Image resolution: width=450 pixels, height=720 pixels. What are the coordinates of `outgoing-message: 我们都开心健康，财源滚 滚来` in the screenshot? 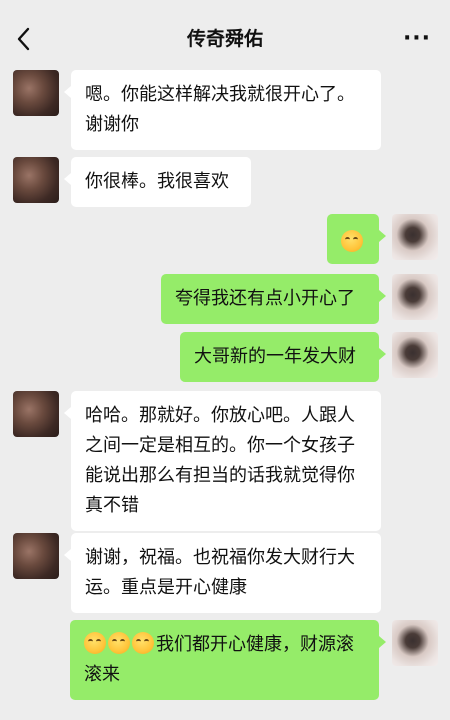 It's located at (228, 660).